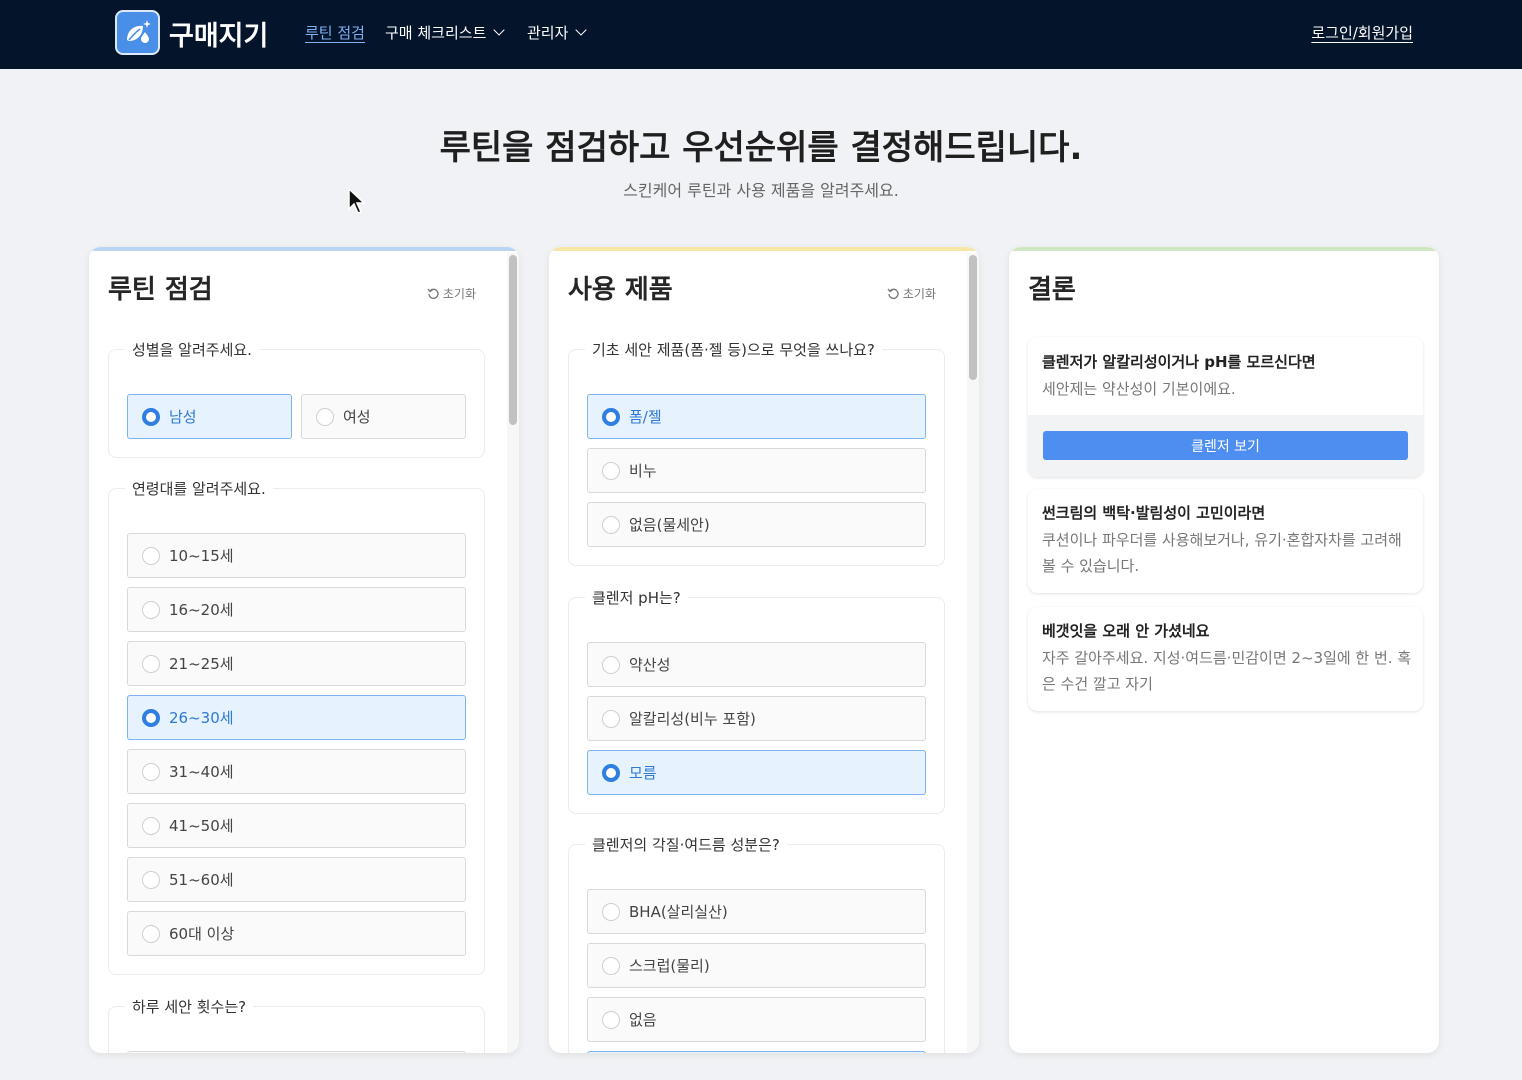 This screenshot has height=1080, width=1522. What do you see at coordinates (756, 470) in the screenshot?
I see `cleanser-type-option: 비누` at bounding box center [756, 470].